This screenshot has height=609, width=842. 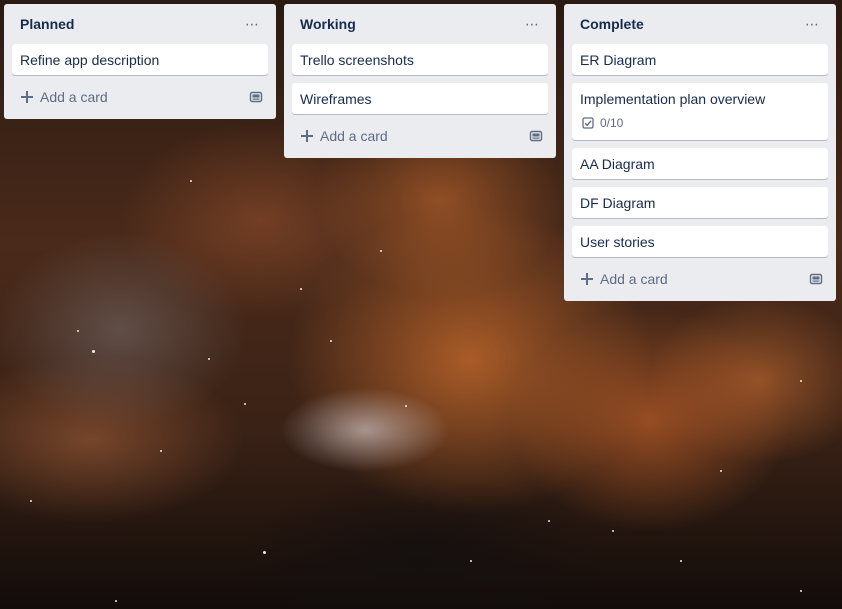 What do you see at coordinates (420, 24) in the screenshot?
I see `list-header: Working ⋯` at bounding box center [420, 24].